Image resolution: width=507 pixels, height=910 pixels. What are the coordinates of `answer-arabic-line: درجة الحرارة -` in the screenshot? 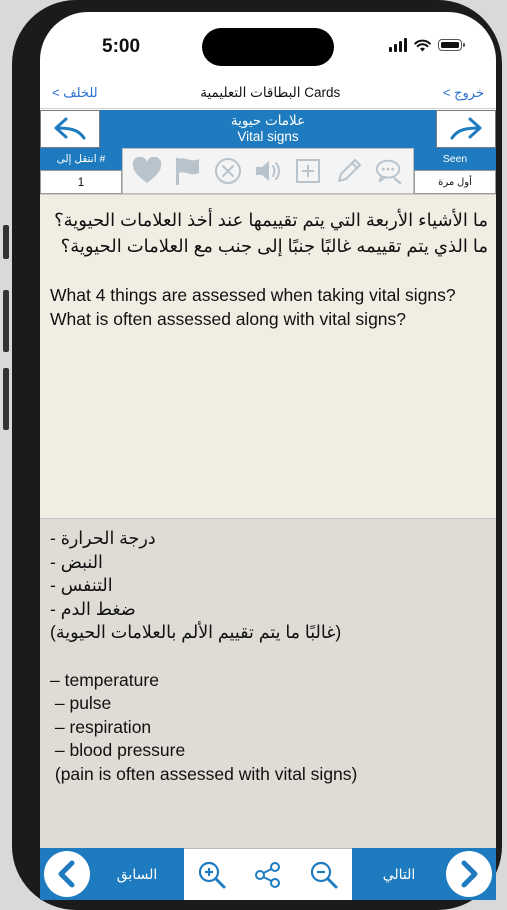 It's located at (103, 538).